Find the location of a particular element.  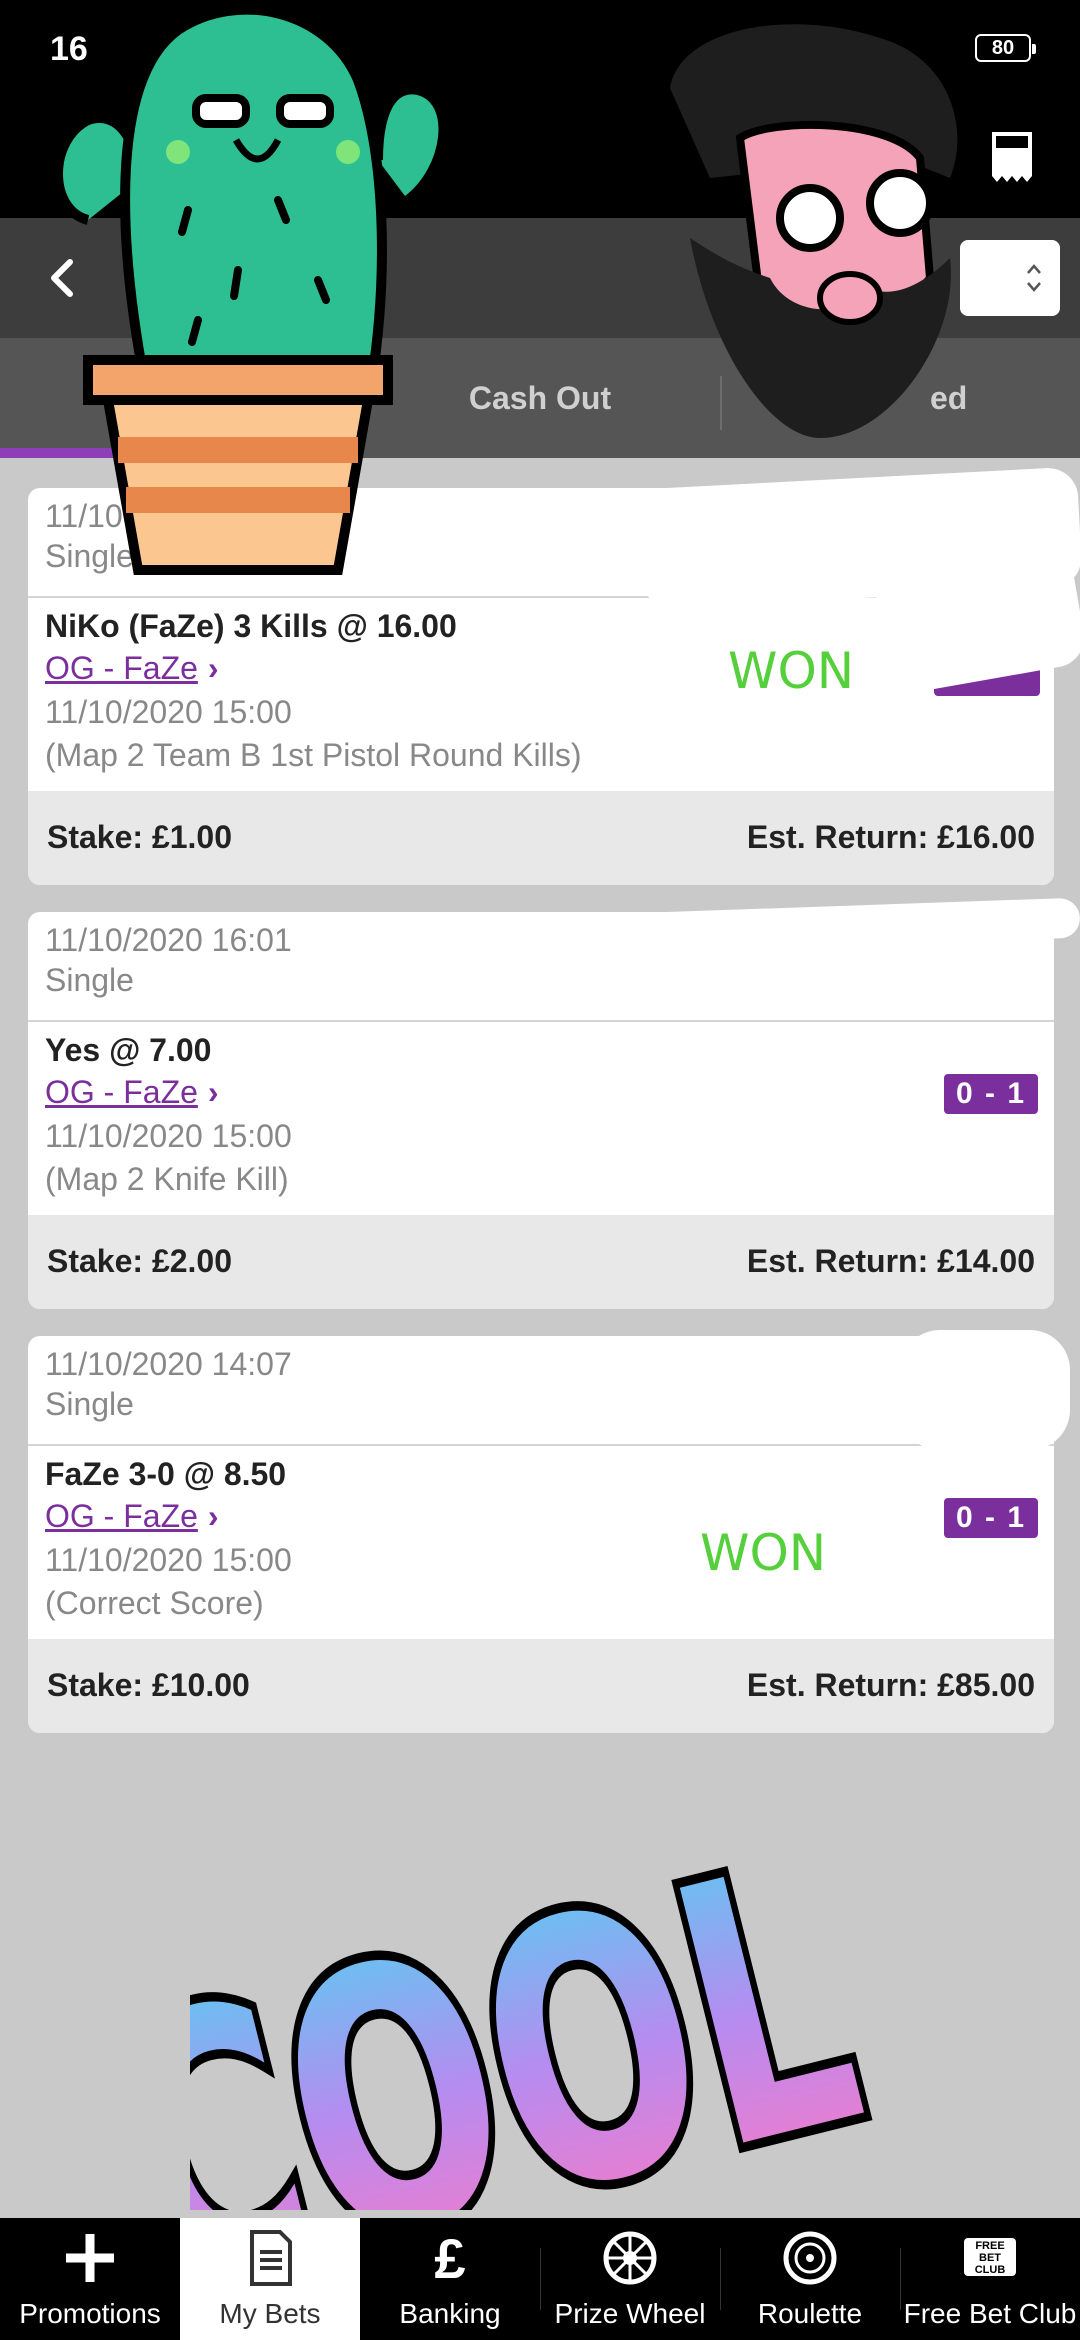

nav-free-bet-club: FREE BET CLUB Free Bet Club is located at coordinates (990, 2279).